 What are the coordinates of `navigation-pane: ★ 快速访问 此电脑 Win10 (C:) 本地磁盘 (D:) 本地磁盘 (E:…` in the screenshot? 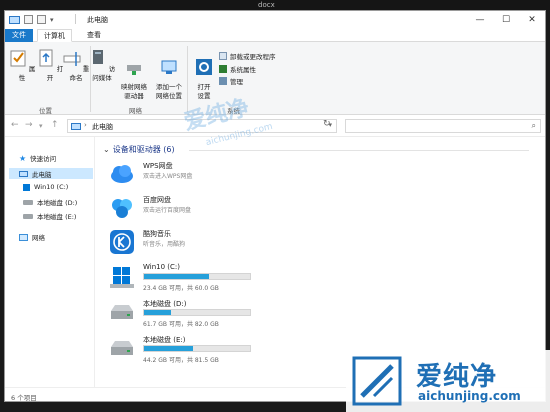 It's located at (50, 262).